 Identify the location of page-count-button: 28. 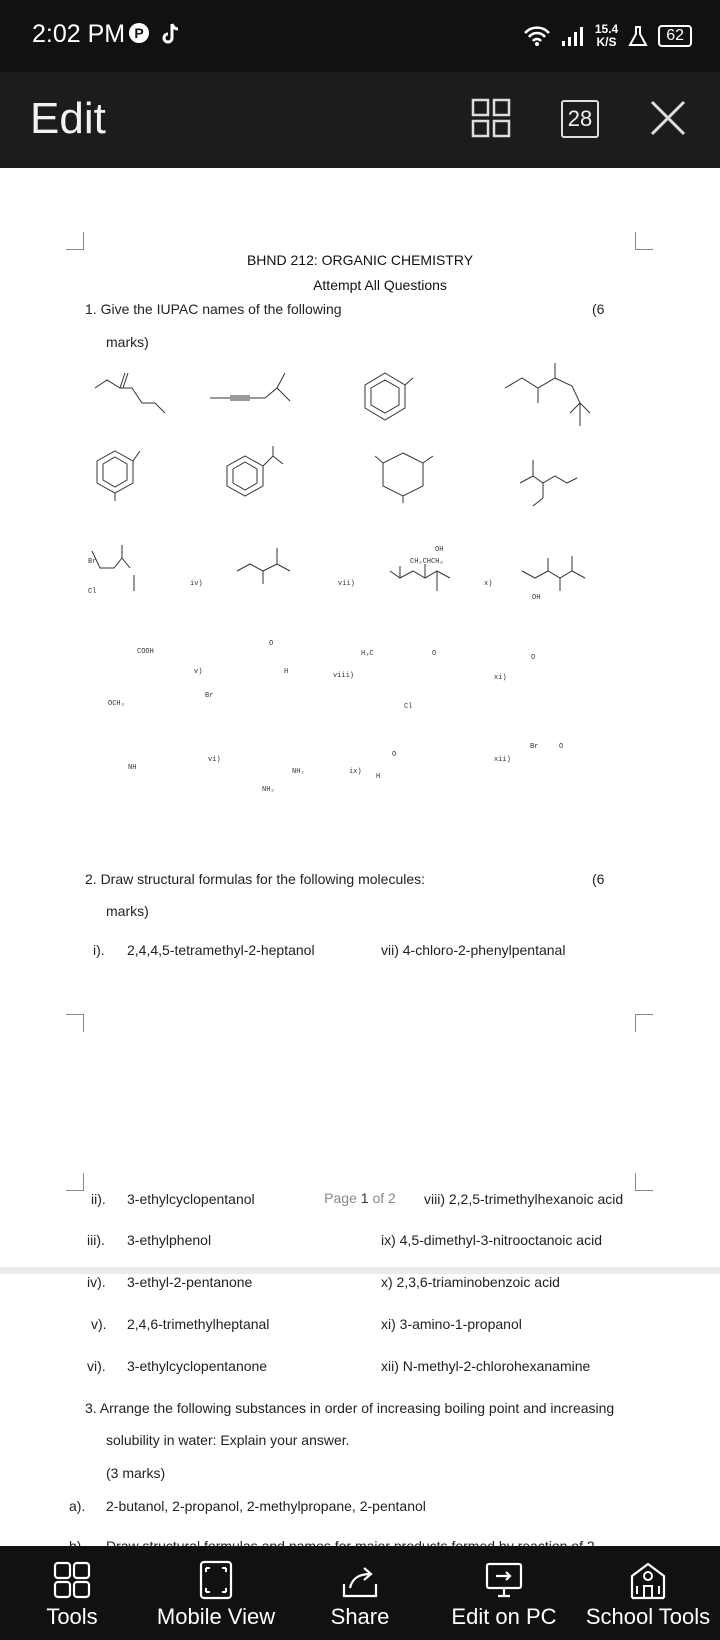
(580, 119).